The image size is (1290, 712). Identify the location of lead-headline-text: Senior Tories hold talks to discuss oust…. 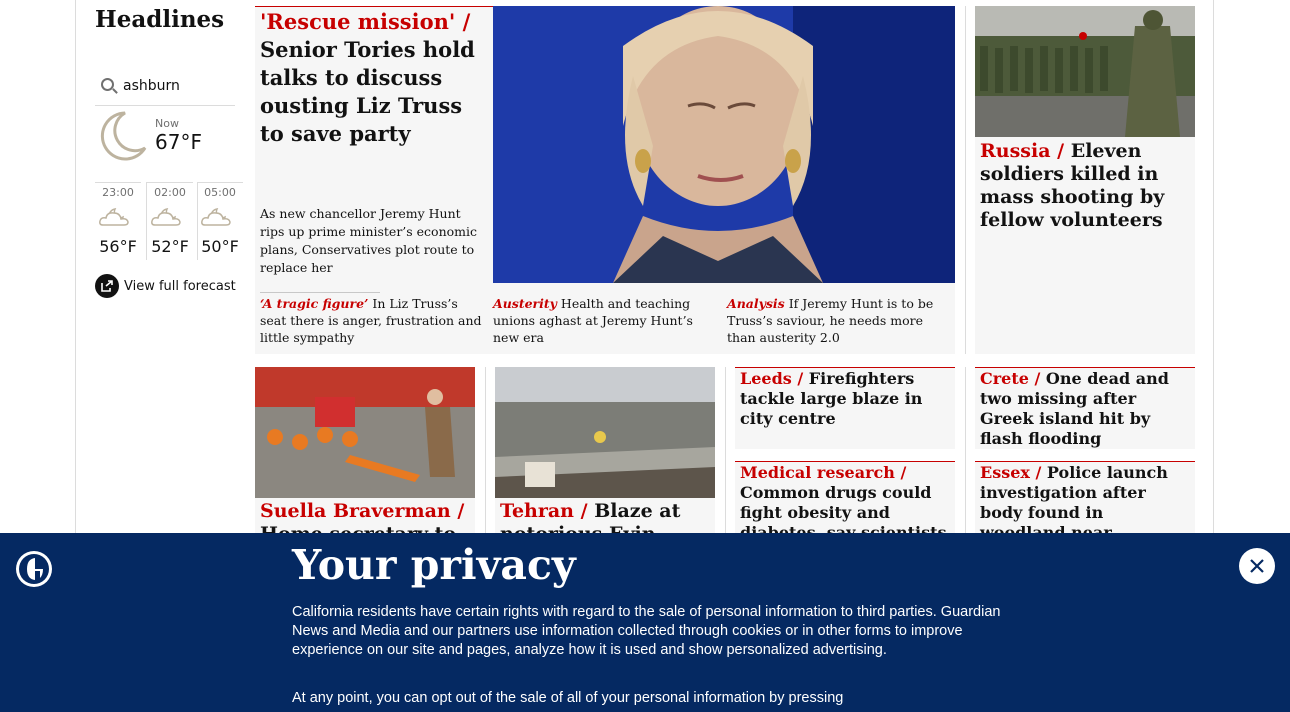
(367, 91).